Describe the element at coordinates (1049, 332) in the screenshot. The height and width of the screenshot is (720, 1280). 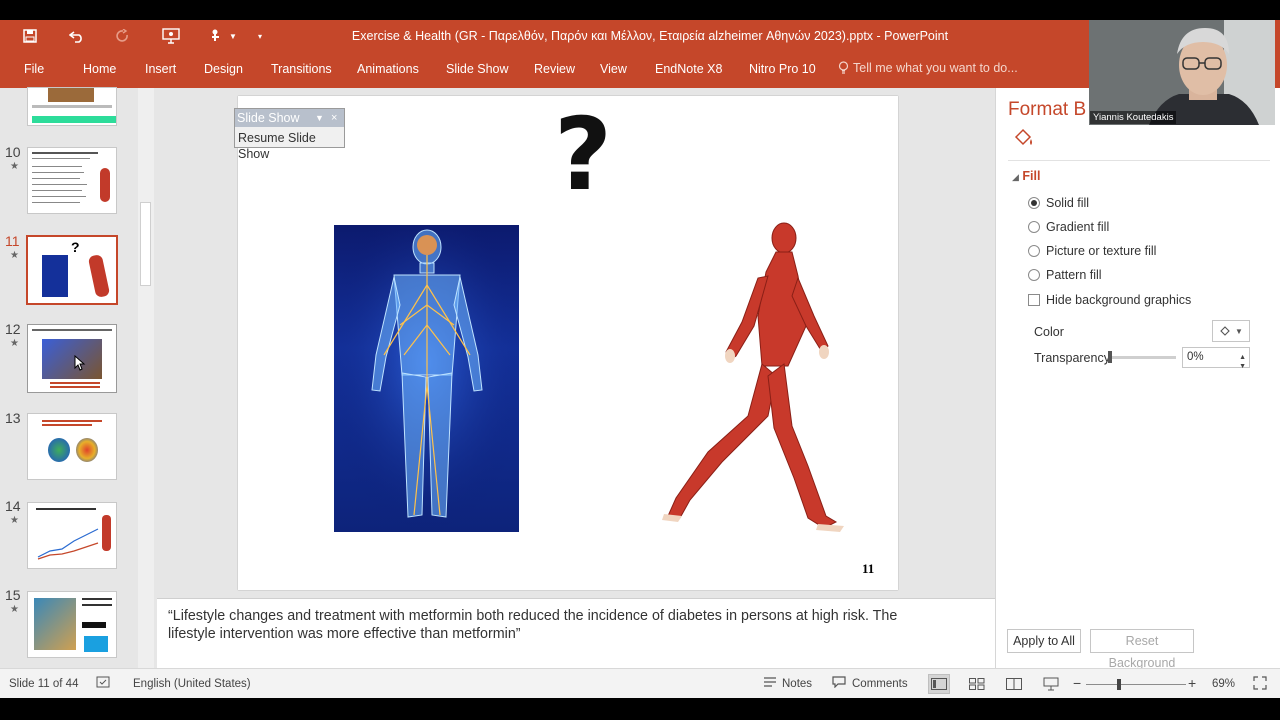
I see `color-label: Color` at that location.